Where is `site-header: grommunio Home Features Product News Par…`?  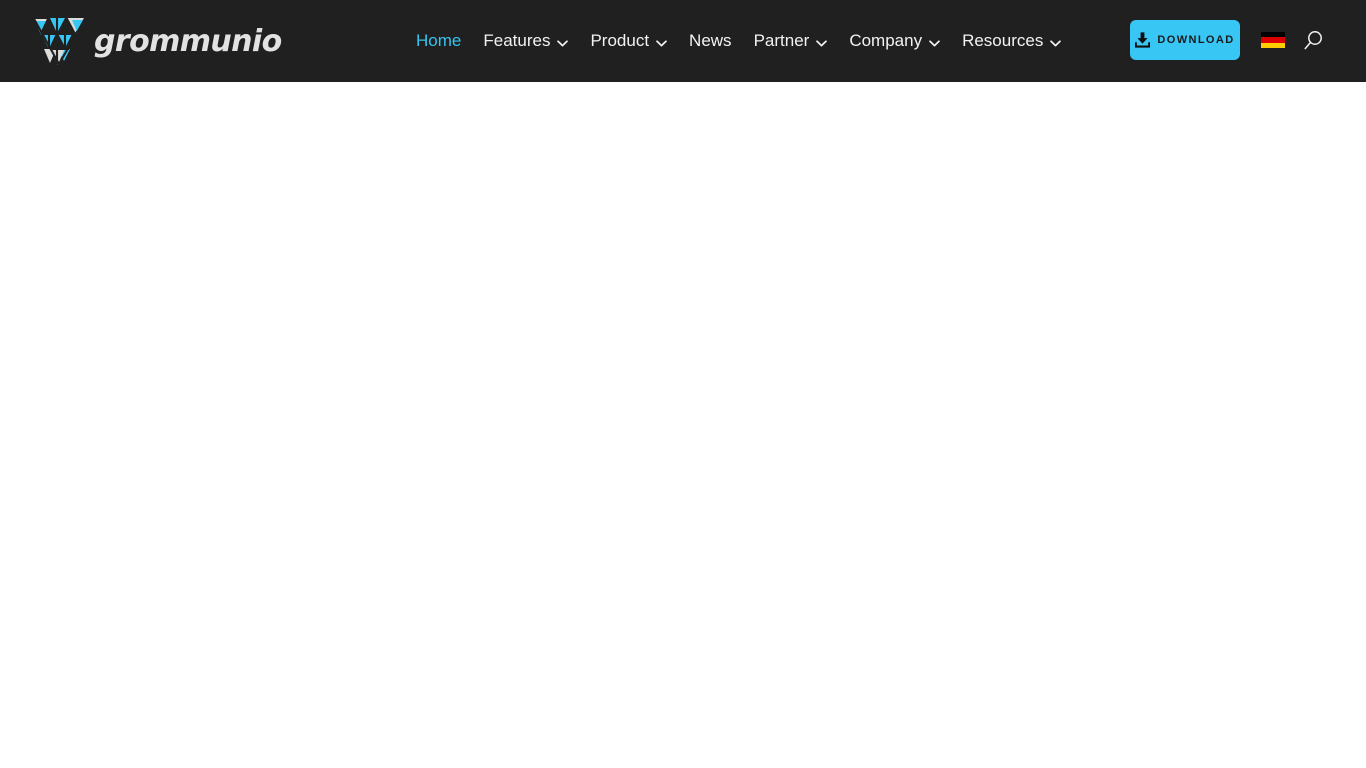
site-header: grommunio Home Features Product News Par… is located at coordinates (683, 41).